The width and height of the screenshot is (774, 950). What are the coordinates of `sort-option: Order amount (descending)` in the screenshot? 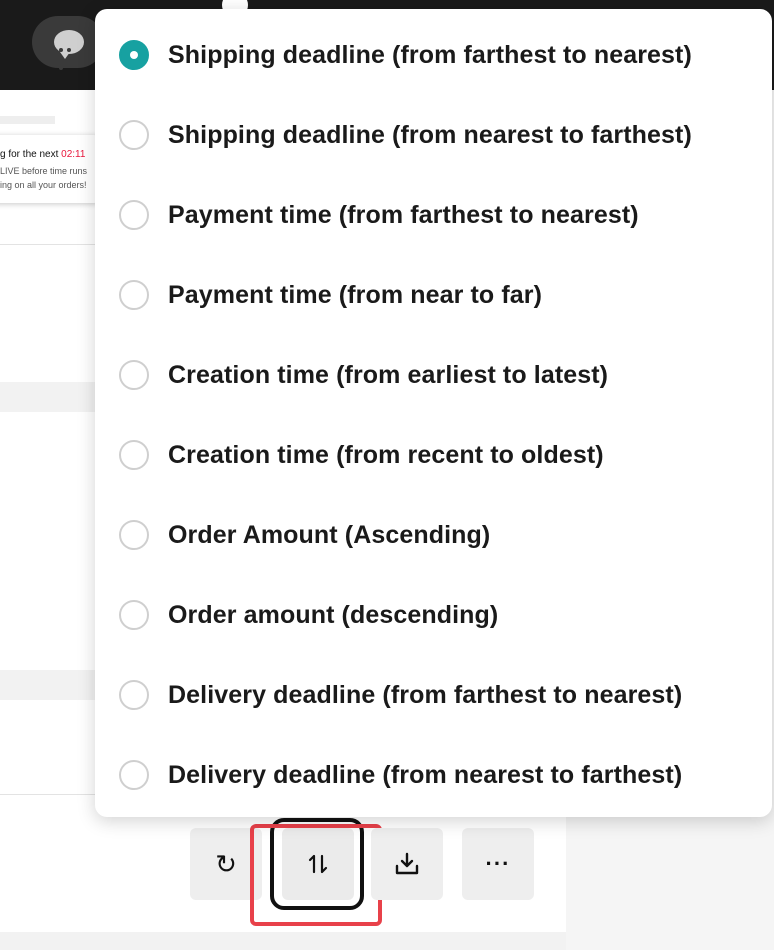 It's located at (433, 615).